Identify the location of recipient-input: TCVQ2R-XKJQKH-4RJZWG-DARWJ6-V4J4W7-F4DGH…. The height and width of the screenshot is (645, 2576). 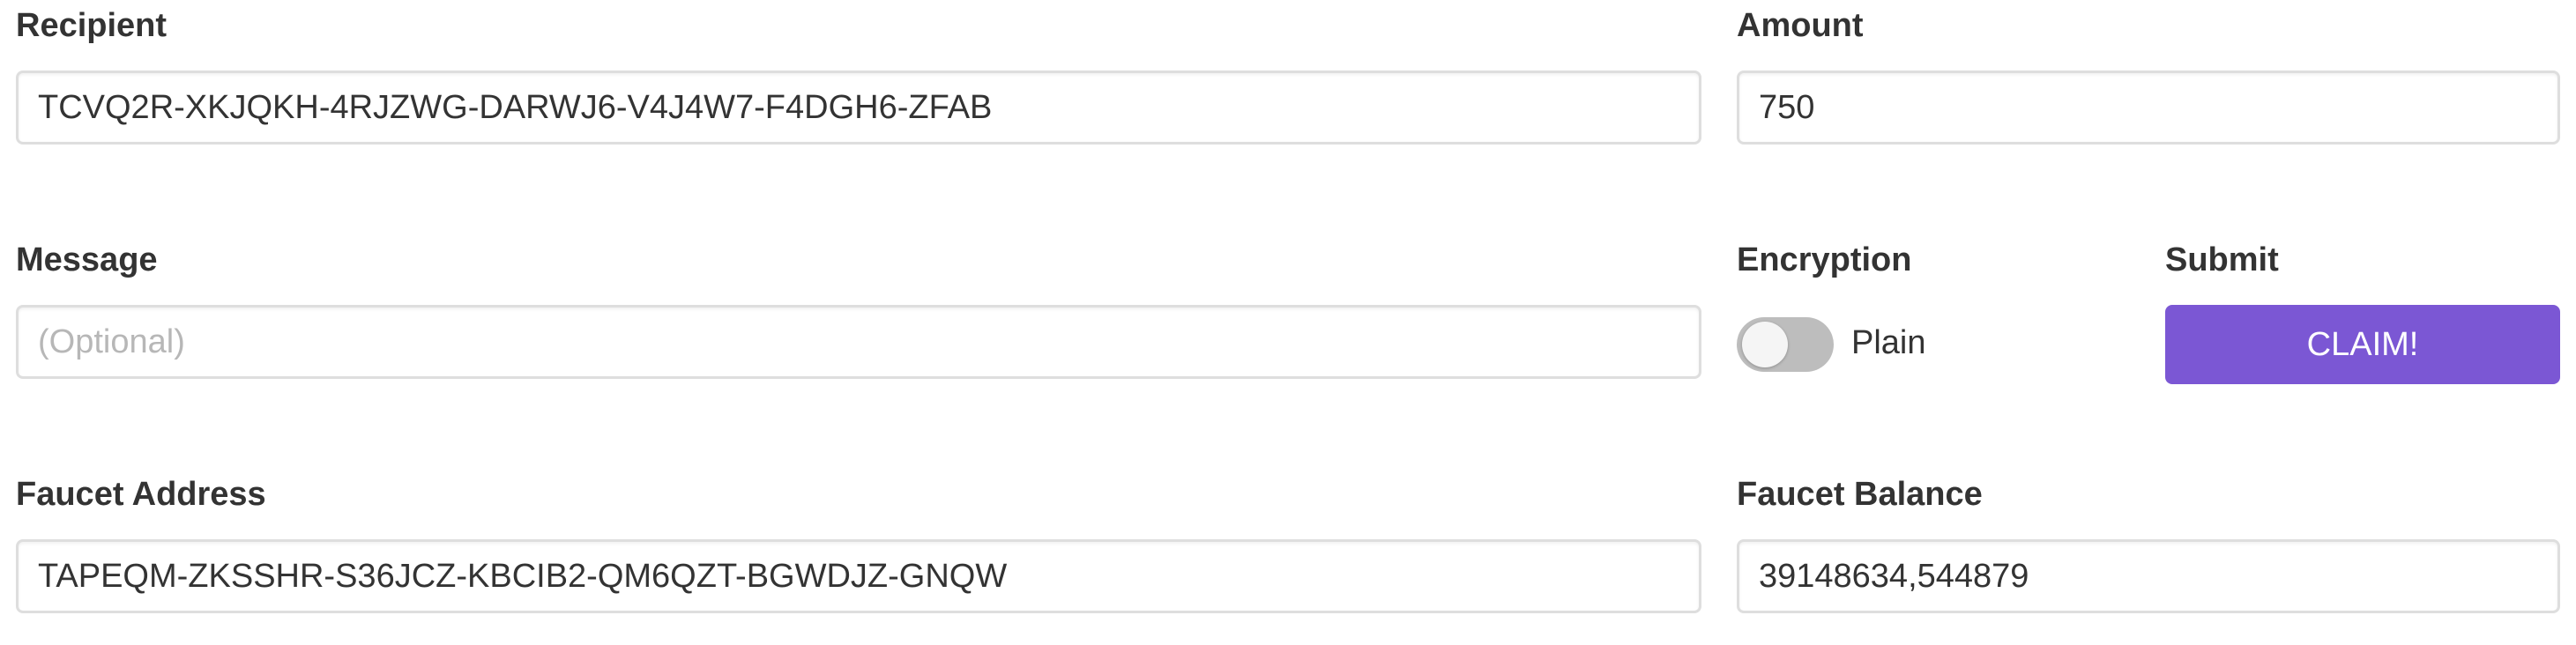
(859, 107).